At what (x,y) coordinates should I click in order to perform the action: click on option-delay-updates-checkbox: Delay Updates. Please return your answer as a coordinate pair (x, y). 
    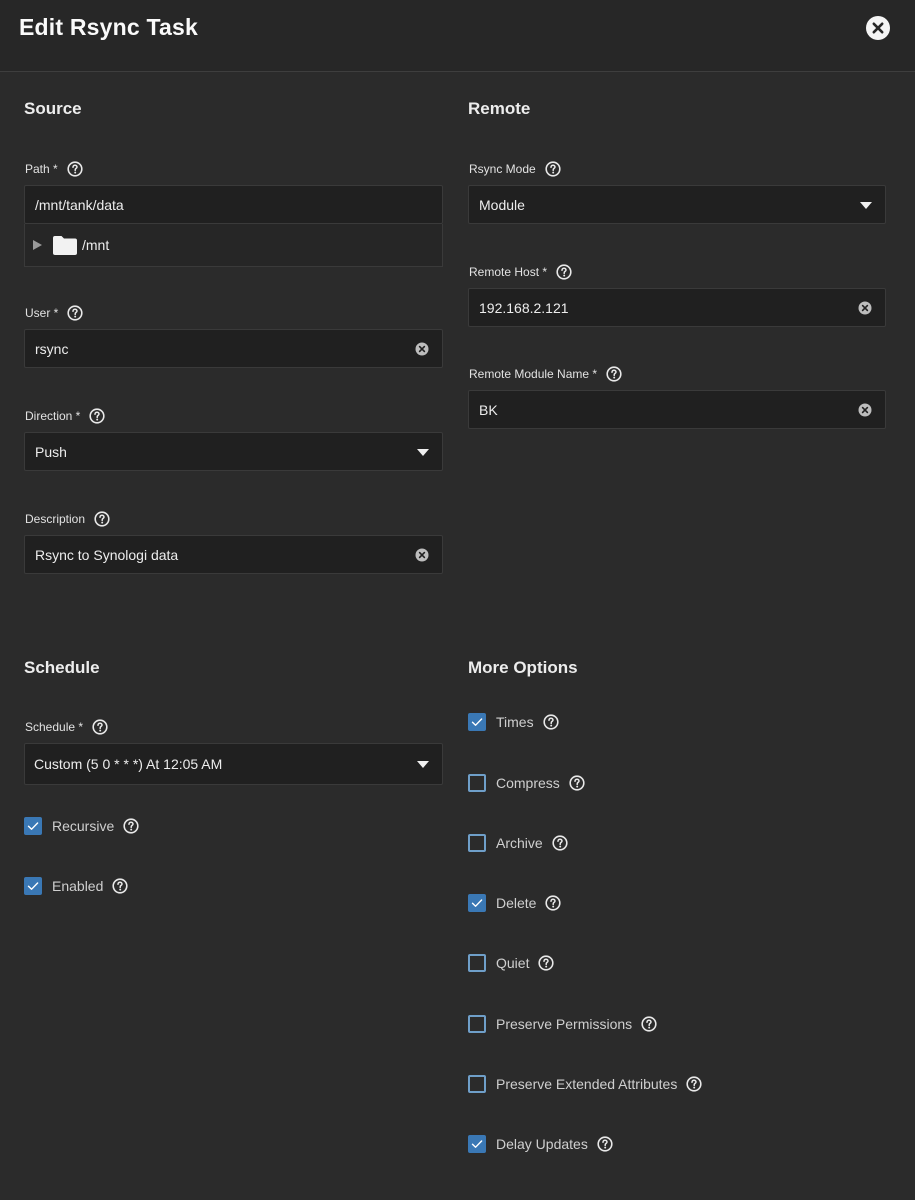
    Looking at the image, I should click on (540, 1144).